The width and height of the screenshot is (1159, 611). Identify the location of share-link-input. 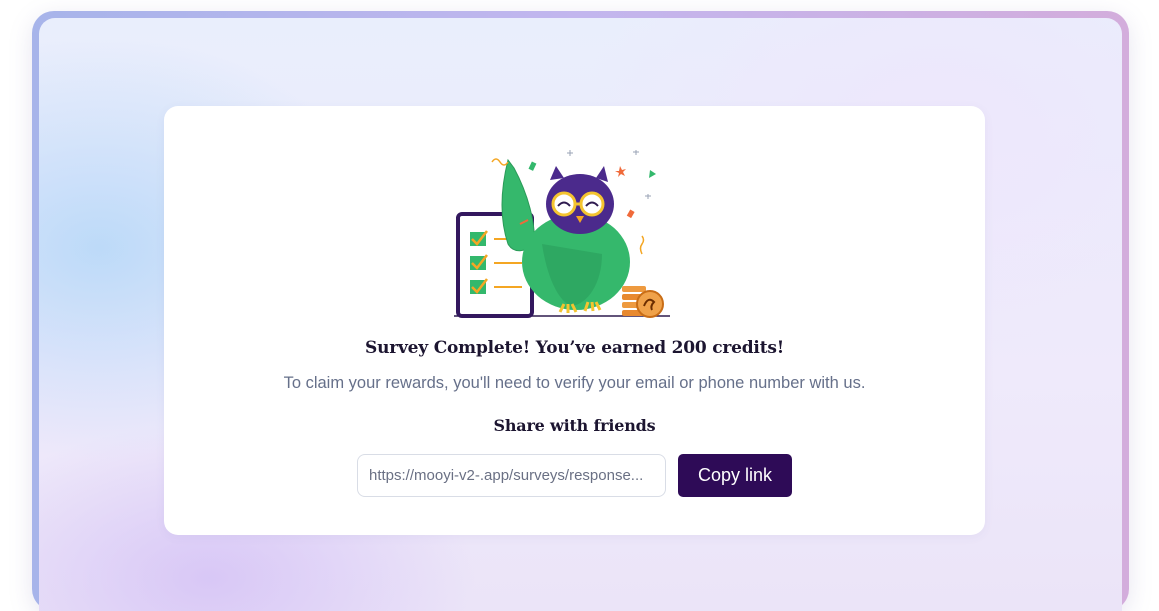
(511, 475).